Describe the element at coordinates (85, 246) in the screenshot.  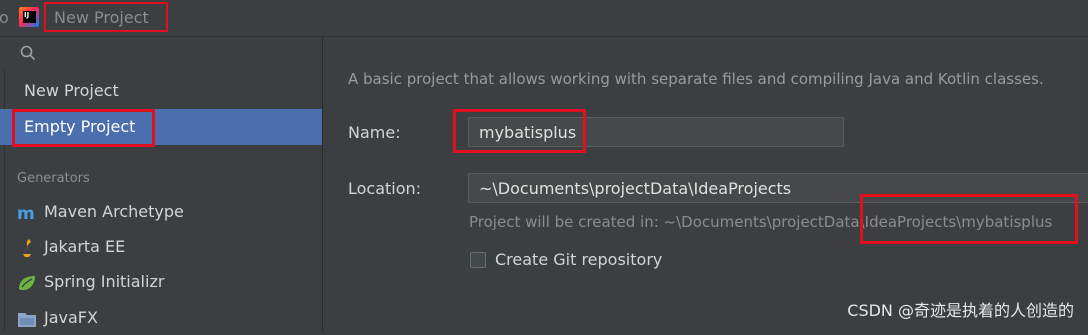
I see `generator-label: Jakarta EE` at that location.